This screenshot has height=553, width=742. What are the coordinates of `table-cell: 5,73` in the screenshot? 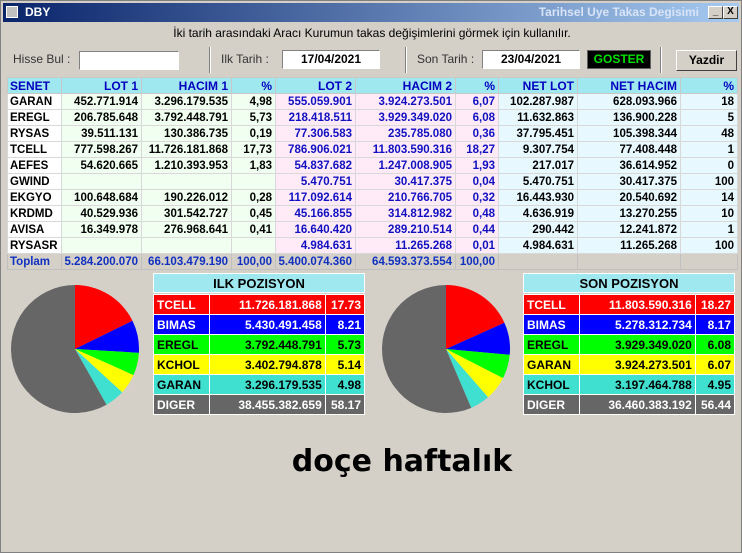 It's located at (253, 117).